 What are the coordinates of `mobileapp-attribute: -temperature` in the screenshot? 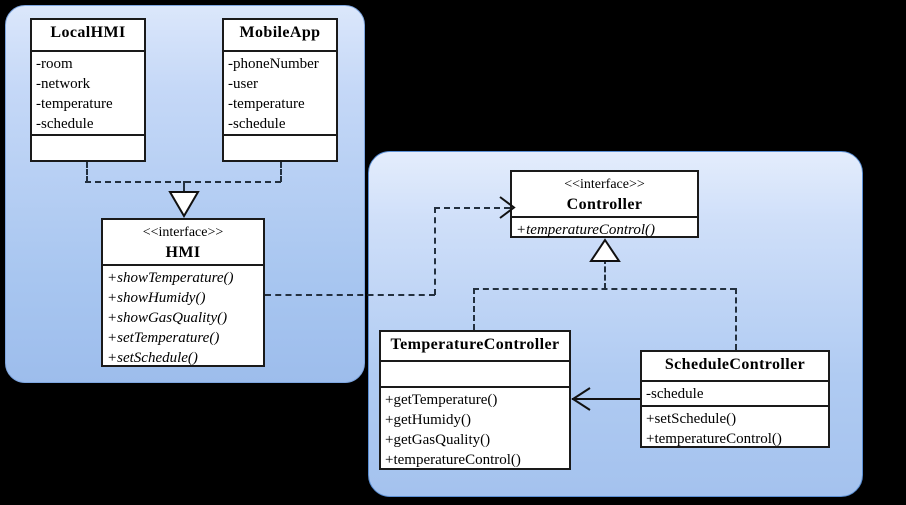 It's located at (266, 104).